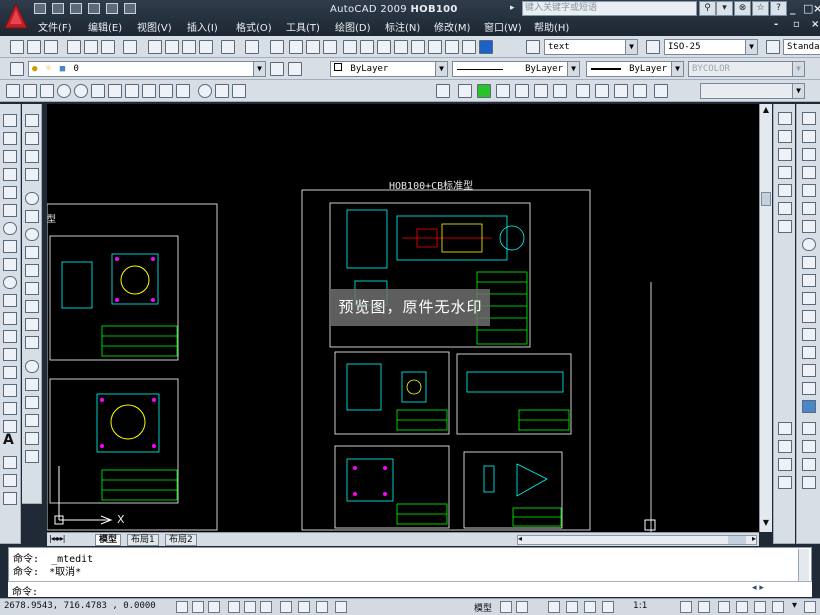 Image resolution: width=820 pixels, height=615 pixels. Describe the element at coordinates (711, 47) in the screenshot. I see `dim-style-select: ISO-25 ▼` at that location.